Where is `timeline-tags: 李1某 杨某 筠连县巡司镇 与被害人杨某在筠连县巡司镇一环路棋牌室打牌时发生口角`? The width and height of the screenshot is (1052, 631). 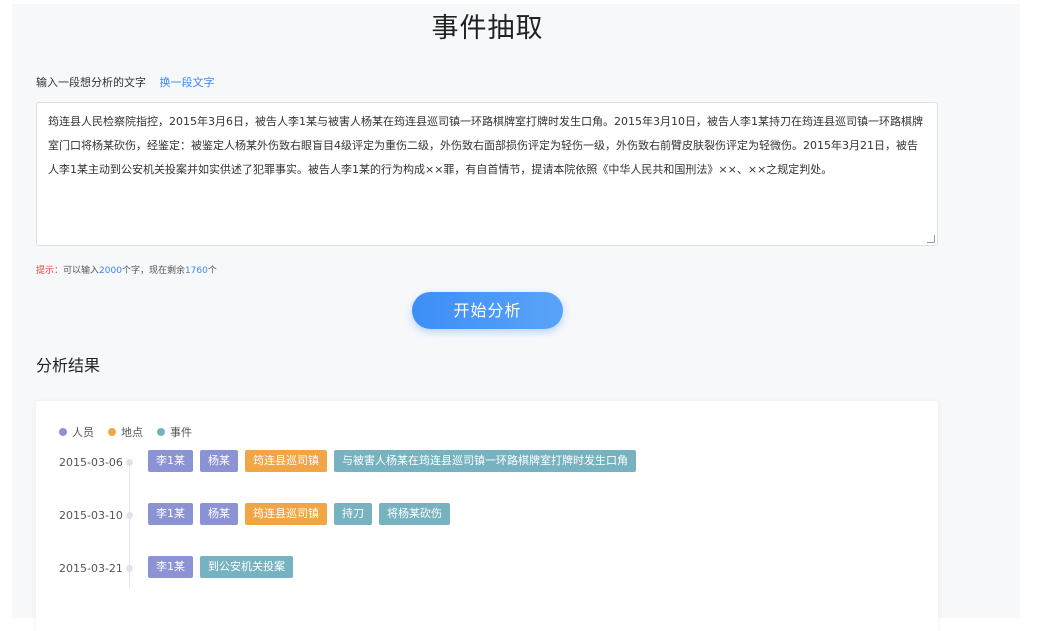 timeline-tags: 李1某 杨某 筠连县巡司镇 与被害人杨某在筠连县巡司镇一环路棋牌室打牌时发生口角 is located at coordinates (392, 461).